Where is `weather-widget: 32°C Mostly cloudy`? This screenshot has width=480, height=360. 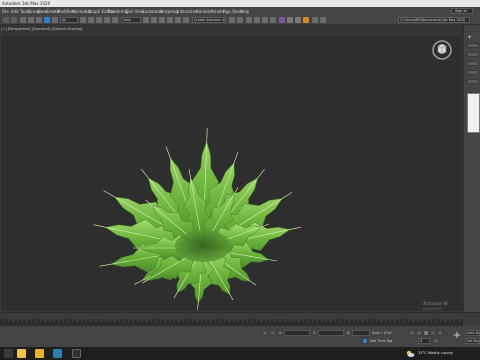
weather-widget: 32°C Mostly cloudy is located at coordinates (435, 353).